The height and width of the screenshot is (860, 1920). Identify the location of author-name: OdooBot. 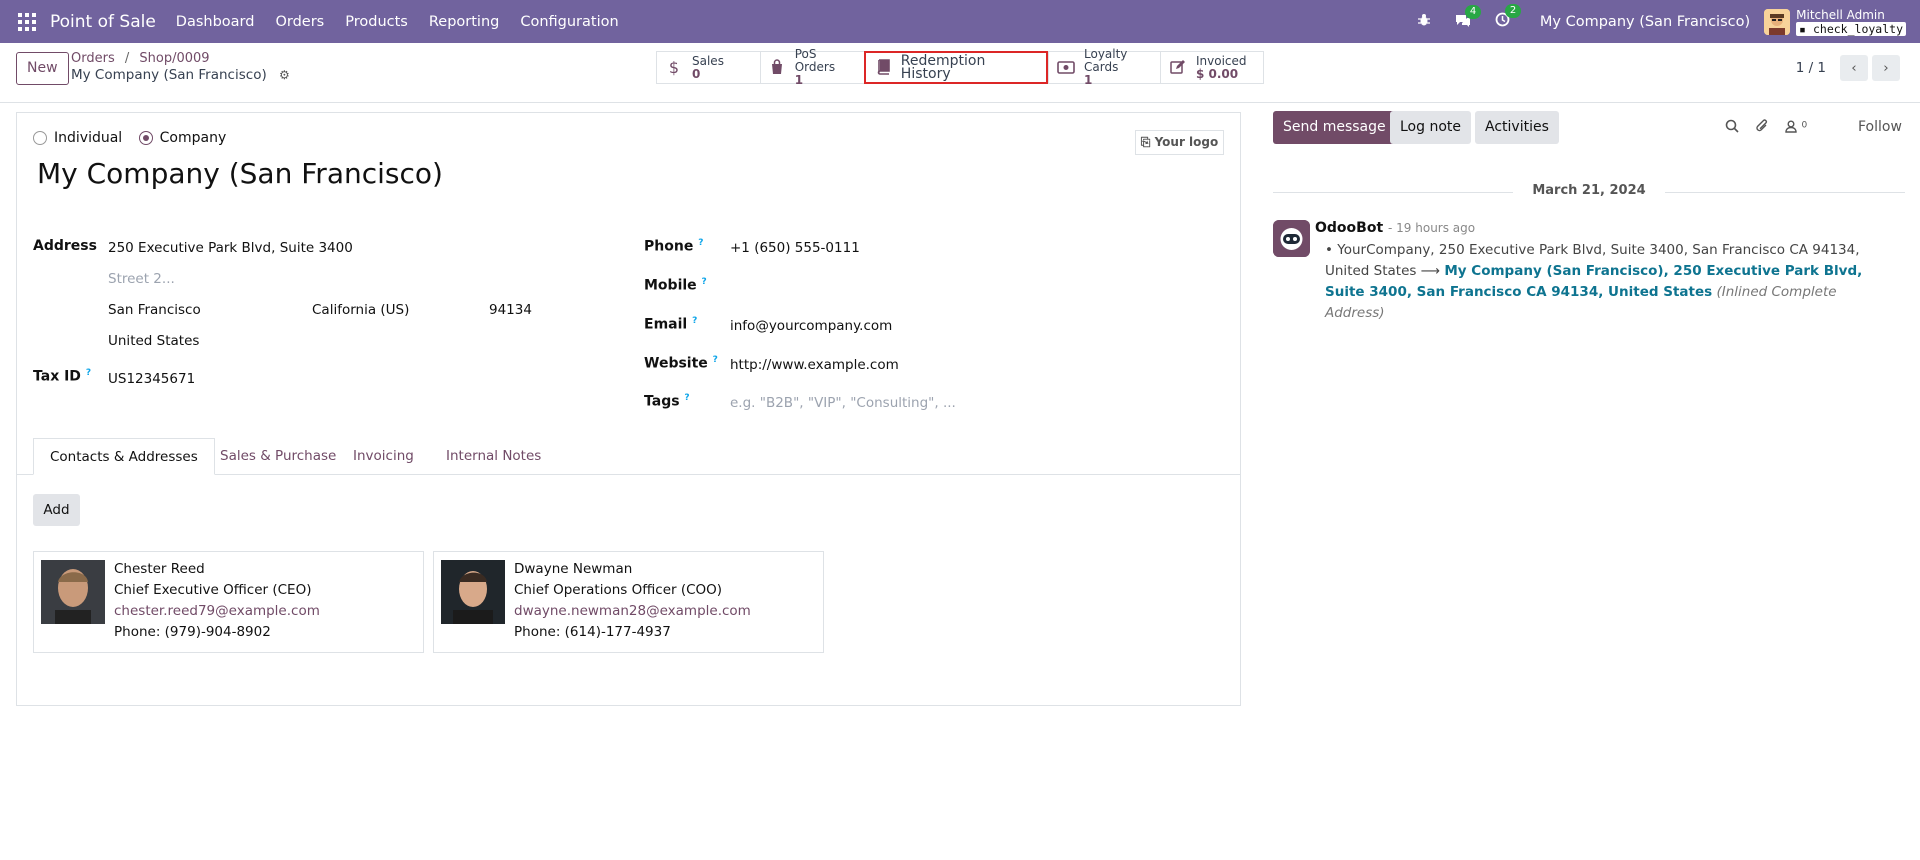
(1349, 228).